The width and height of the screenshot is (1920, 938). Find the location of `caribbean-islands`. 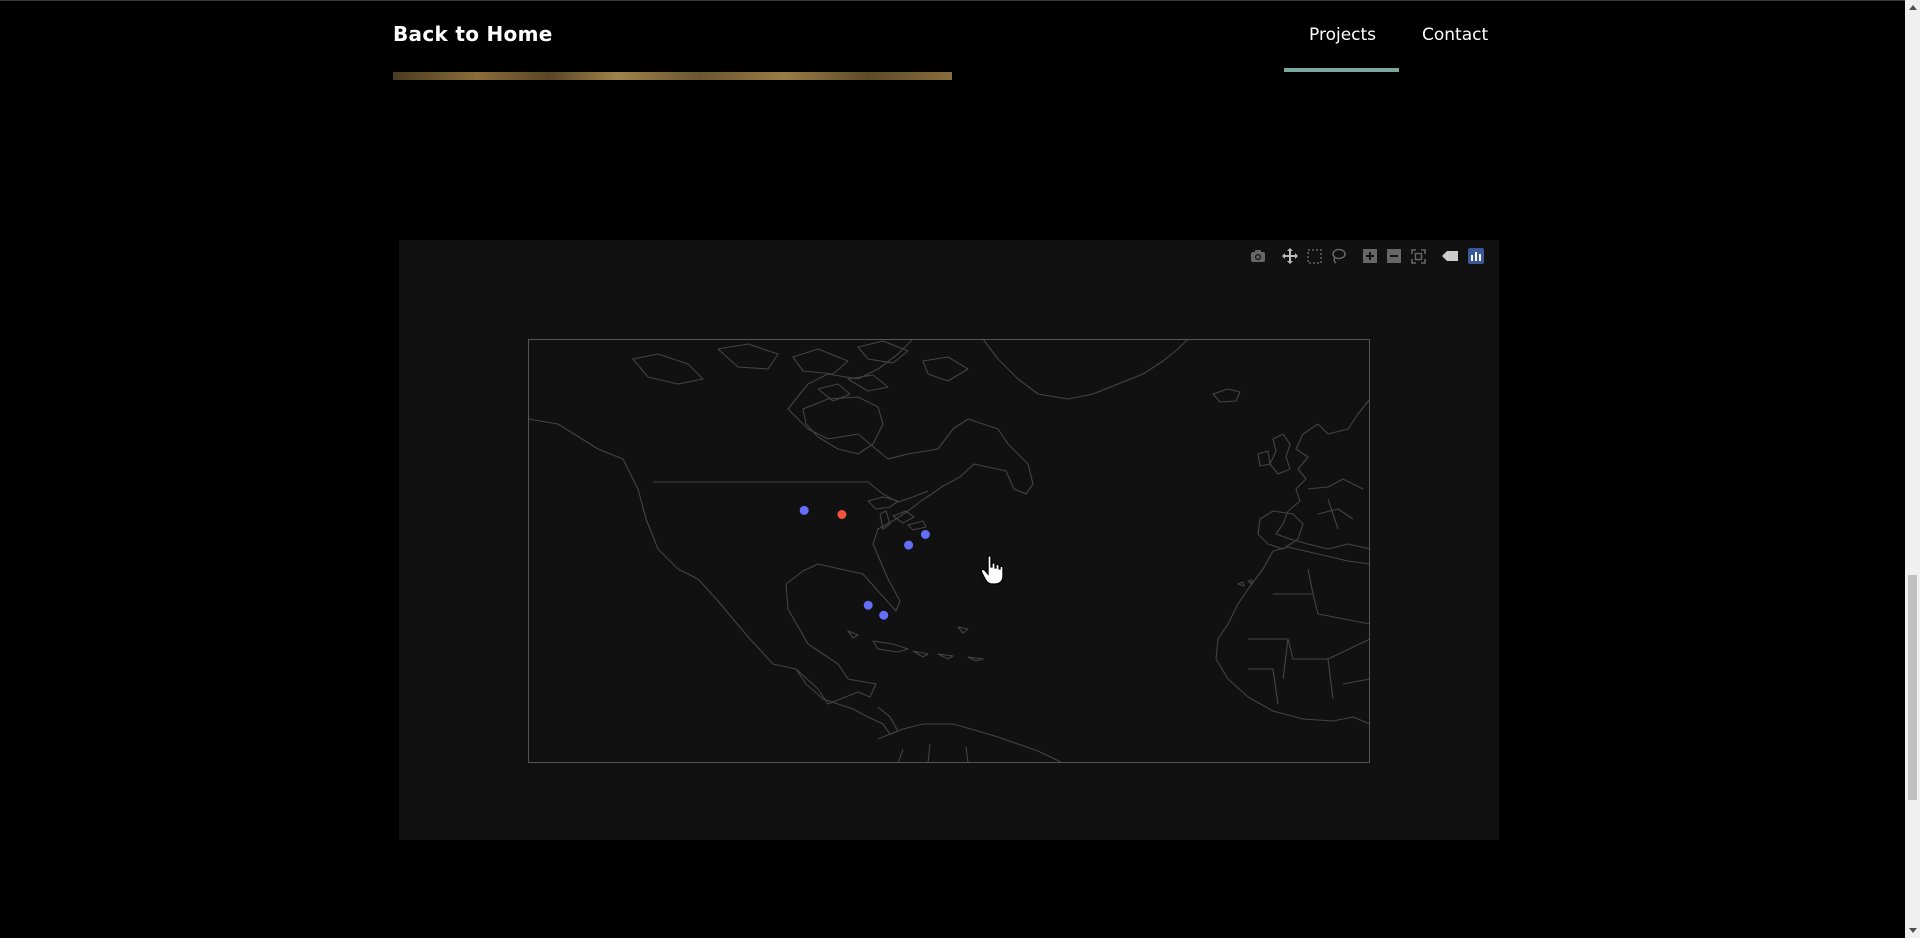

caribbean-islands is located at coordinates (915, 644).